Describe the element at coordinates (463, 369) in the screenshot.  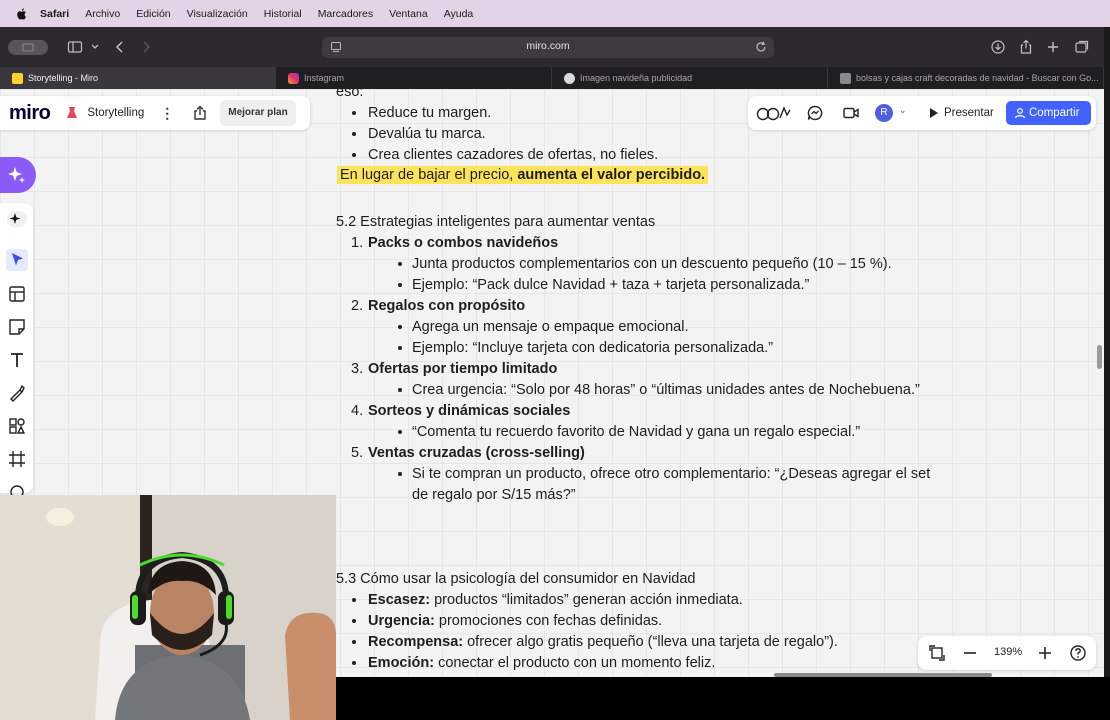
I see `list-item-title: Ofertas por tiempo limitado` at that location.